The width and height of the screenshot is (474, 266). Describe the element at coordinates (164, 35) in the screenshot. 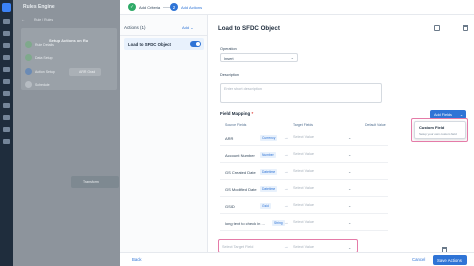

I see `divider` at that location.